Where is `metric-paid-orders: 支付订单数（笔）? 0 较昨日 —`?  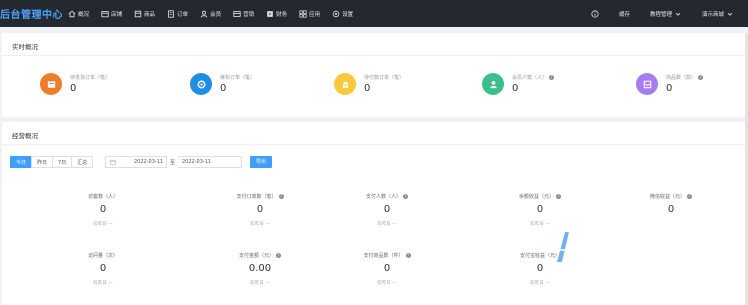
metric-paid-orders: 支付订单数（笔）? 0 较昨日 — is located at coordinates (260, 210).